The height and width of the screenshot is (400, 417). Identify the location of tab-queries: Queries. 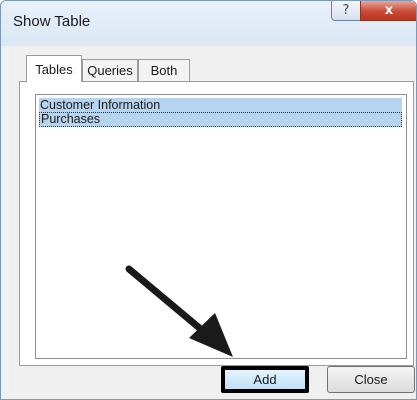
(110, 70).